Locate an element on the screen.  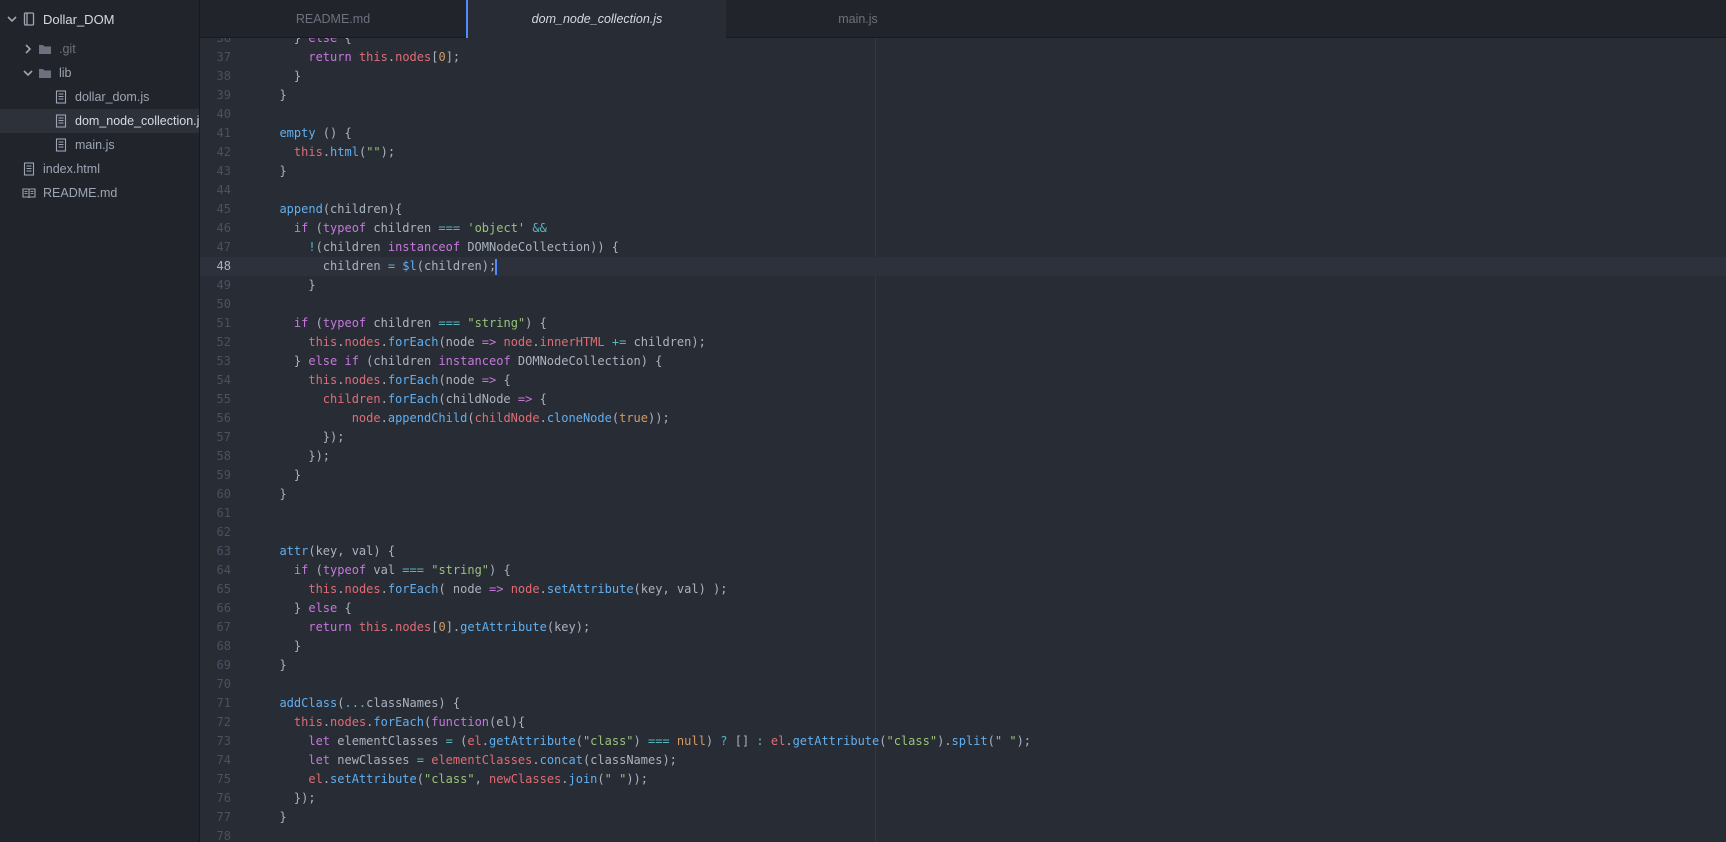
tree-file: README.md is located at coordinates (99, 193).